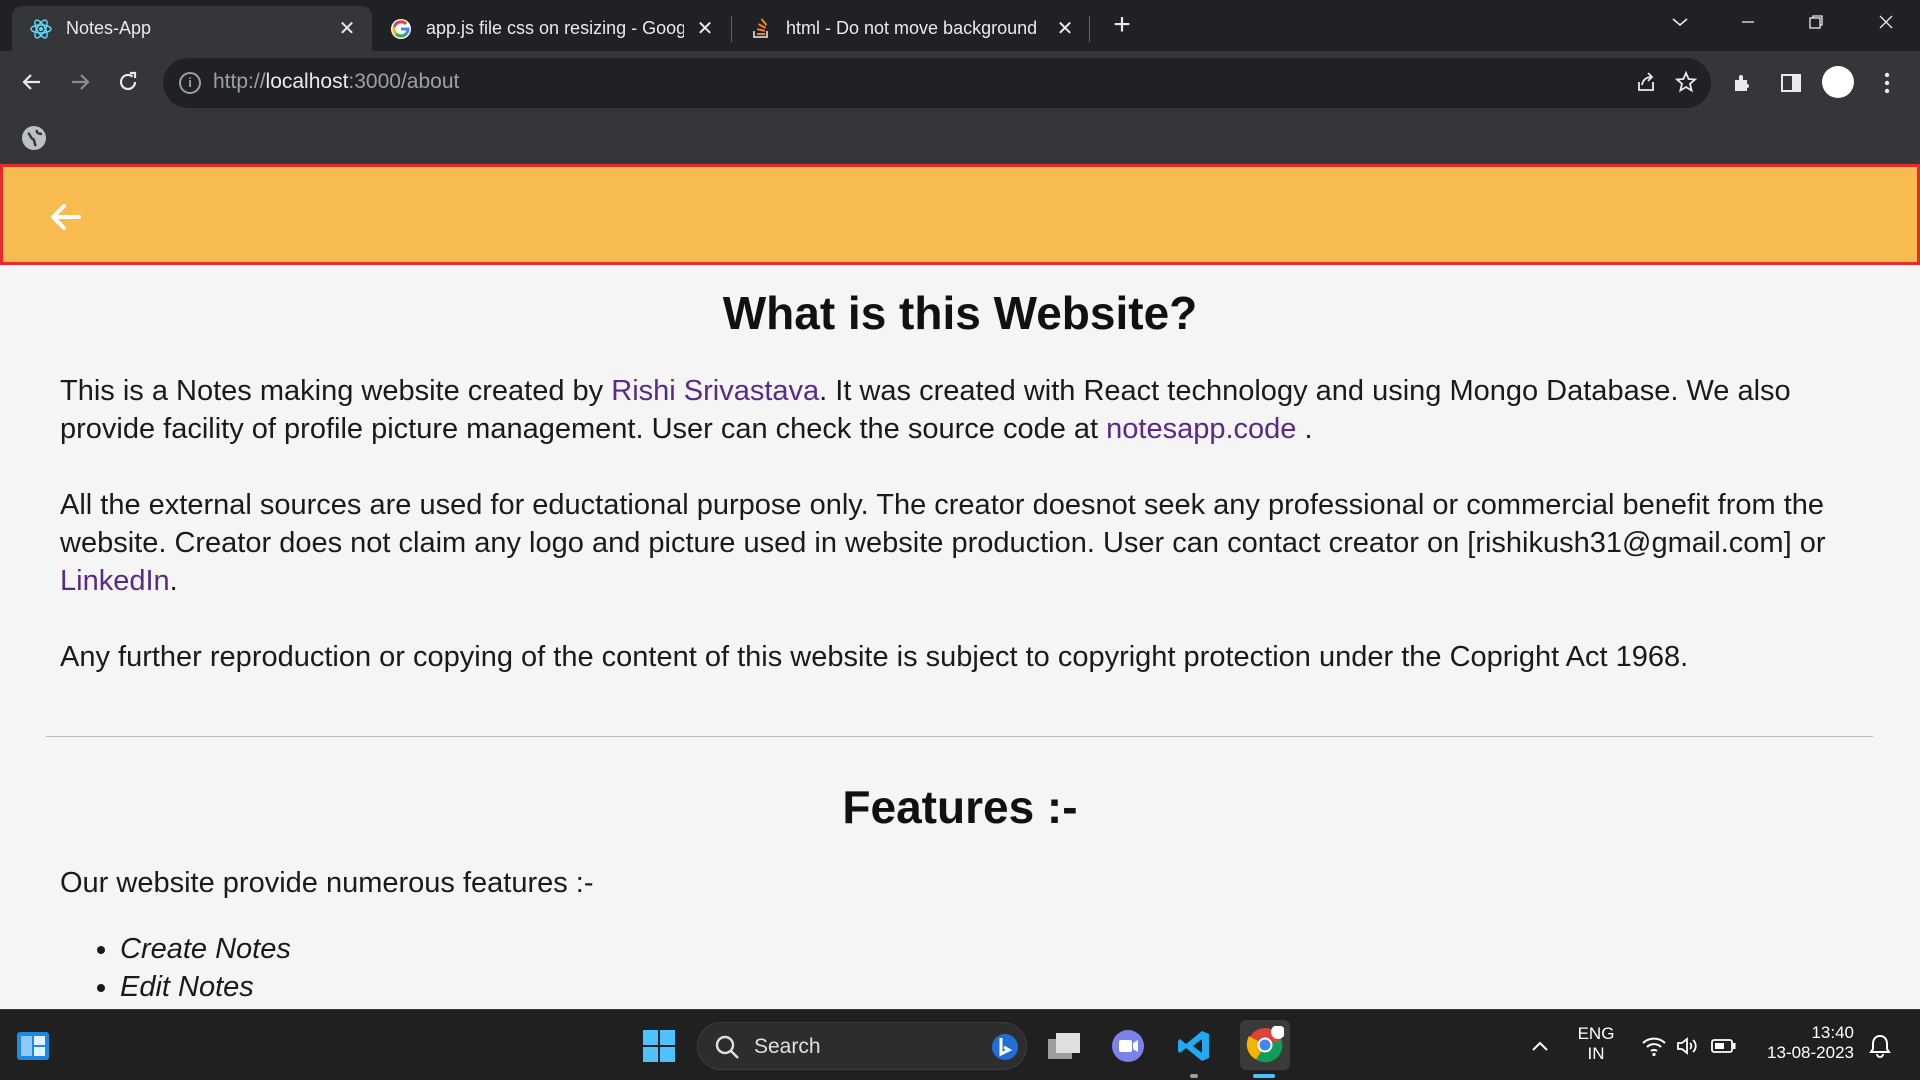  Describe the element at coordinates (960, 214) in the screenshot. I see `app-header-bar` at that location.